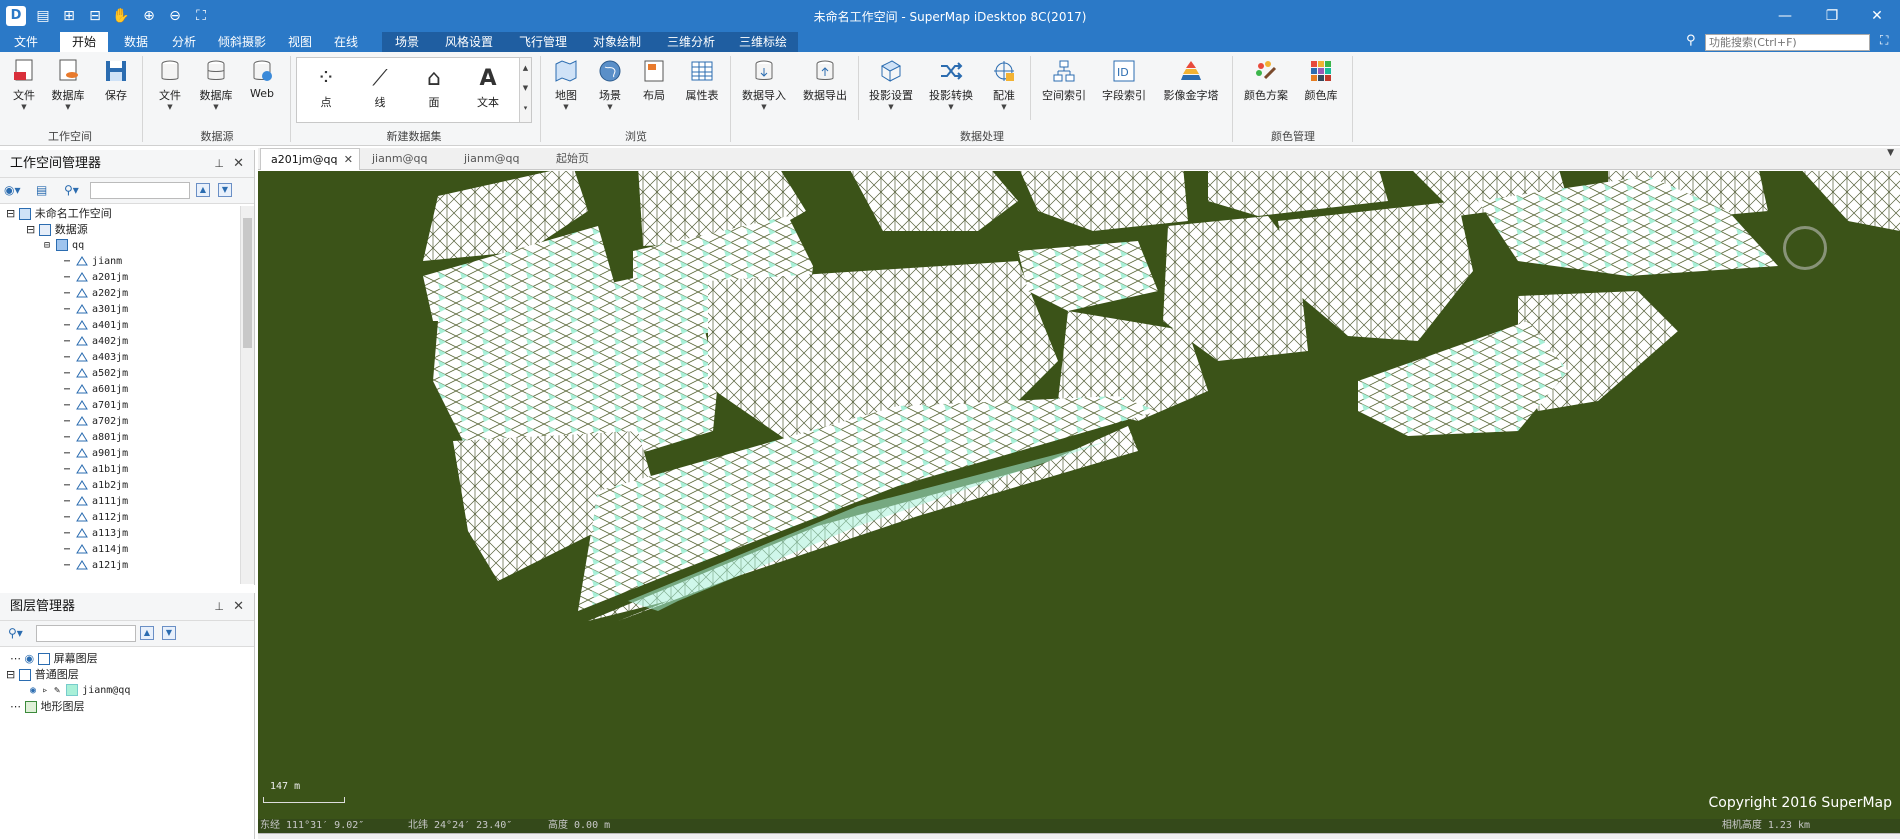 The image size is (1900, 839). I want to click on new-line-dataset-button: ⟋ 线, so click(380, 87).